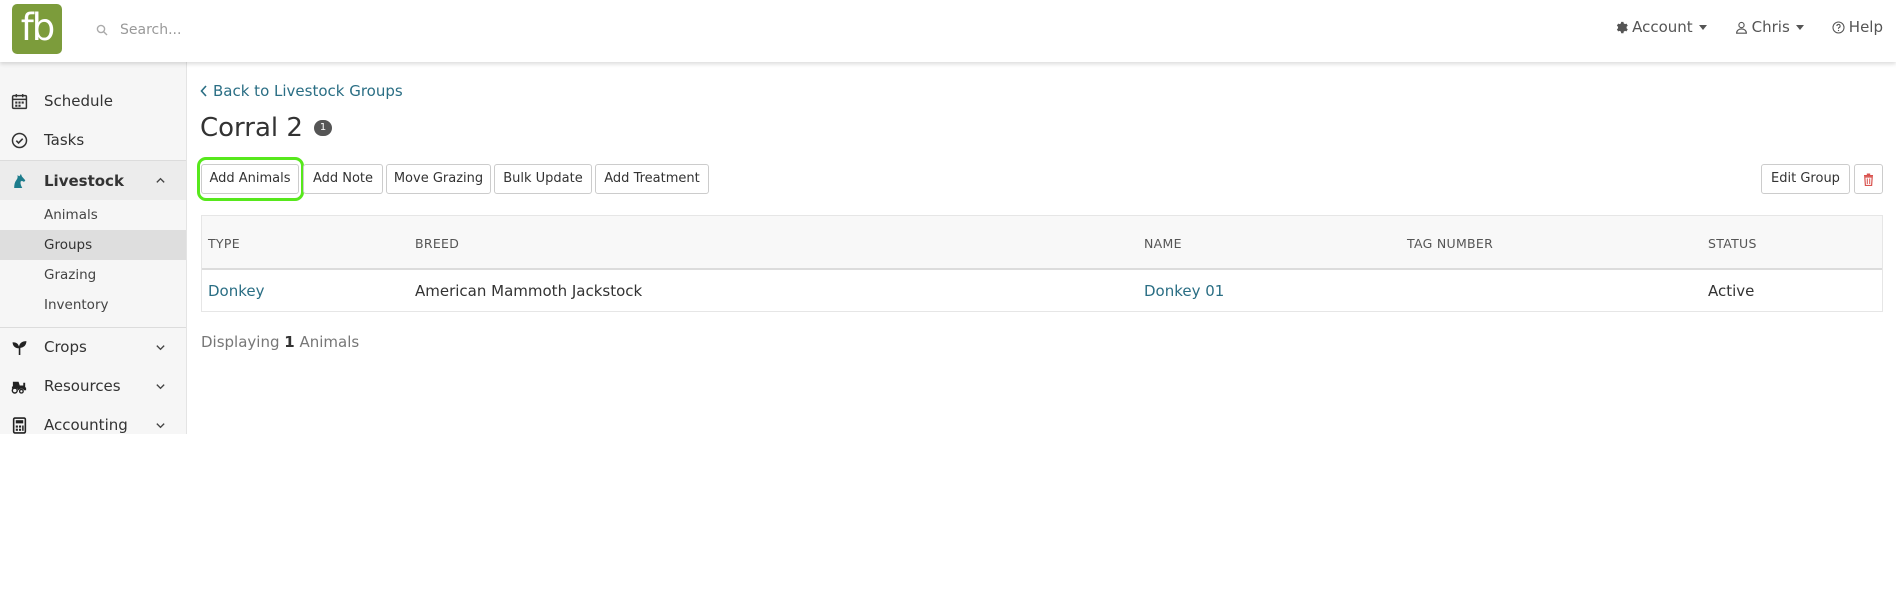 This screenshot has height=600, width=1896. Describe the element at coordinates (343, 179) in the screenshot. I see `add-note-button: Add Note` at that location.